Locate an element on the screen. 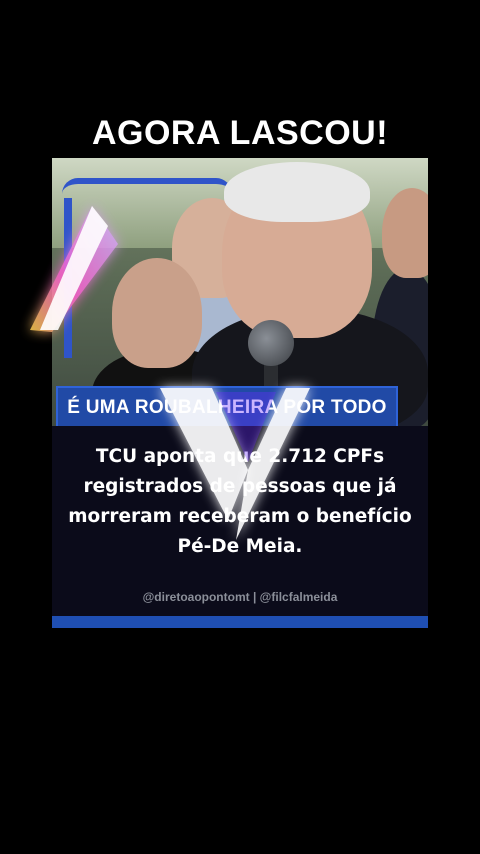  photo-post is located at coordinates (68, 278).